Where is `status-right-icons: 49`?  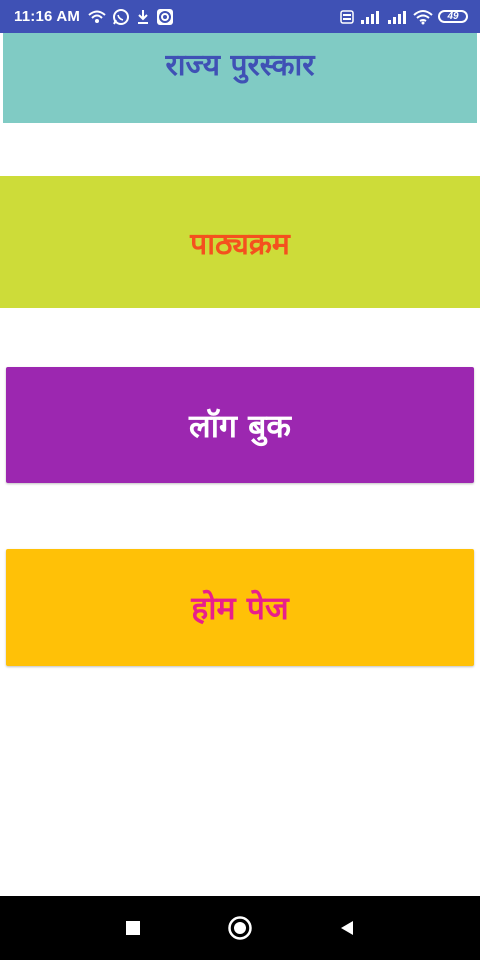 status-right-icons: 49 is located at coordinates (404, 17).